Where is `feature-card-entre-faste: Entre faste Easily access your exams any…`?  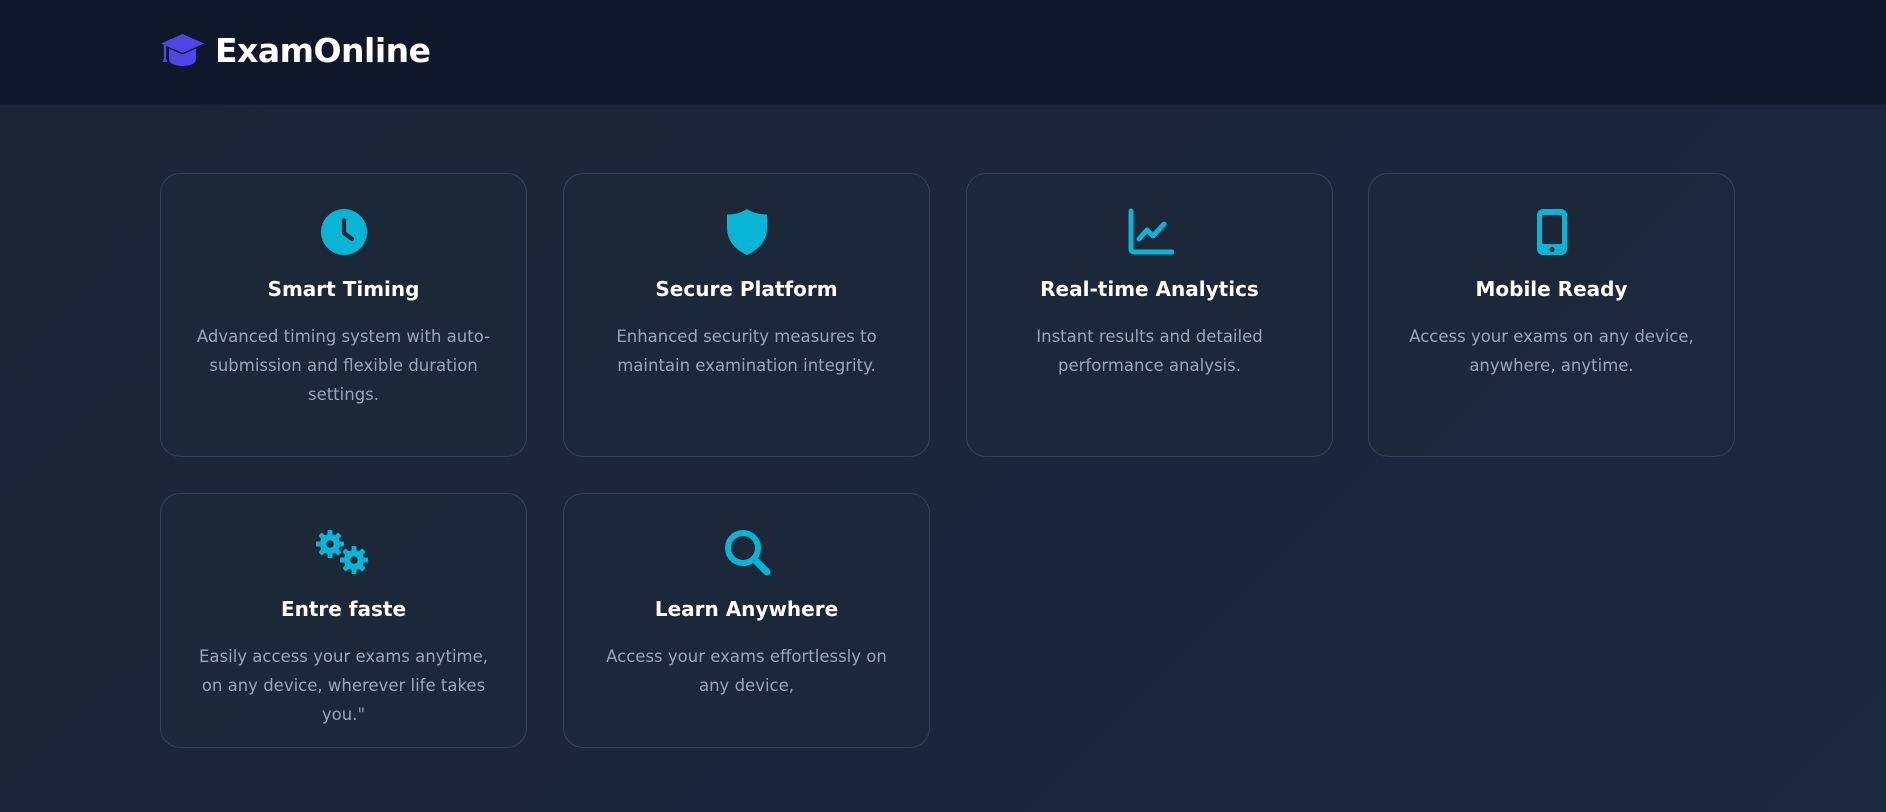 feature-card-entre-faste: Entre faste Easily access your exams any… is located at coordinates (343, 620).